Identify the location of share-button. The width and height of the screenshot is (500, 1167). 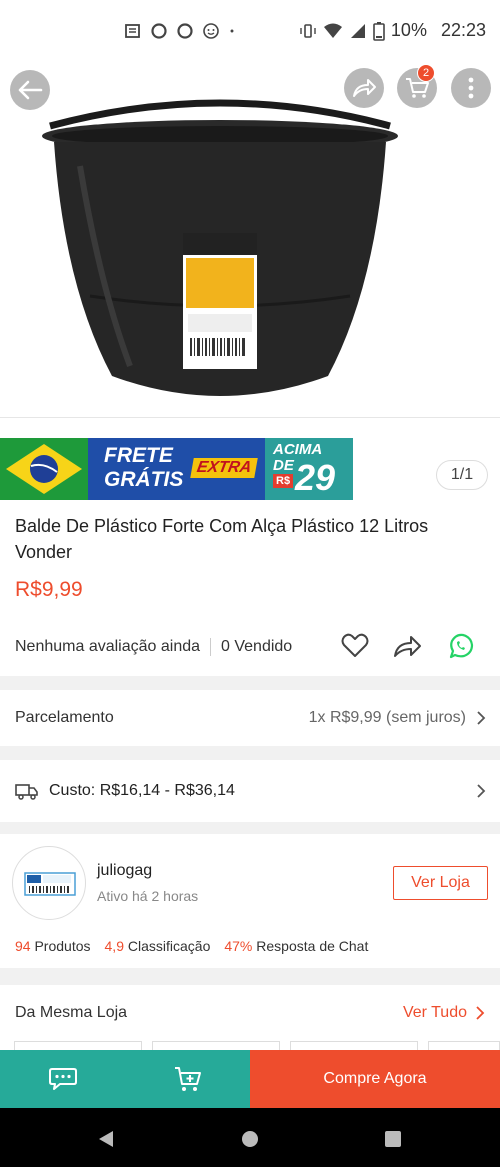
(364, 88).